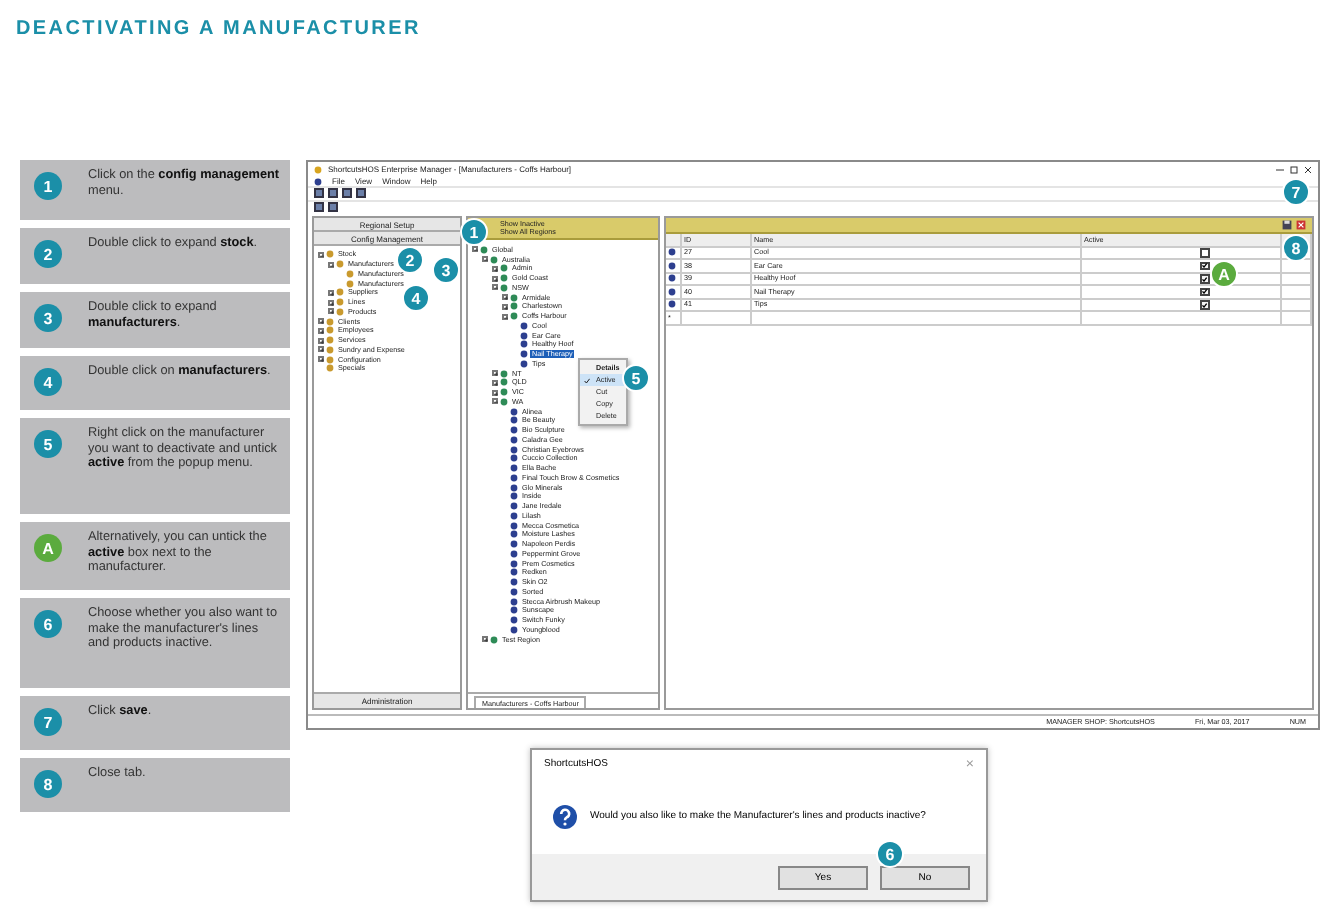 The width and height of the screenshot is (1340, 914). What do you see at coordinates (48, 318) in the screenshot?
I see `step-badge: 3` at bounding box center [48, 318].